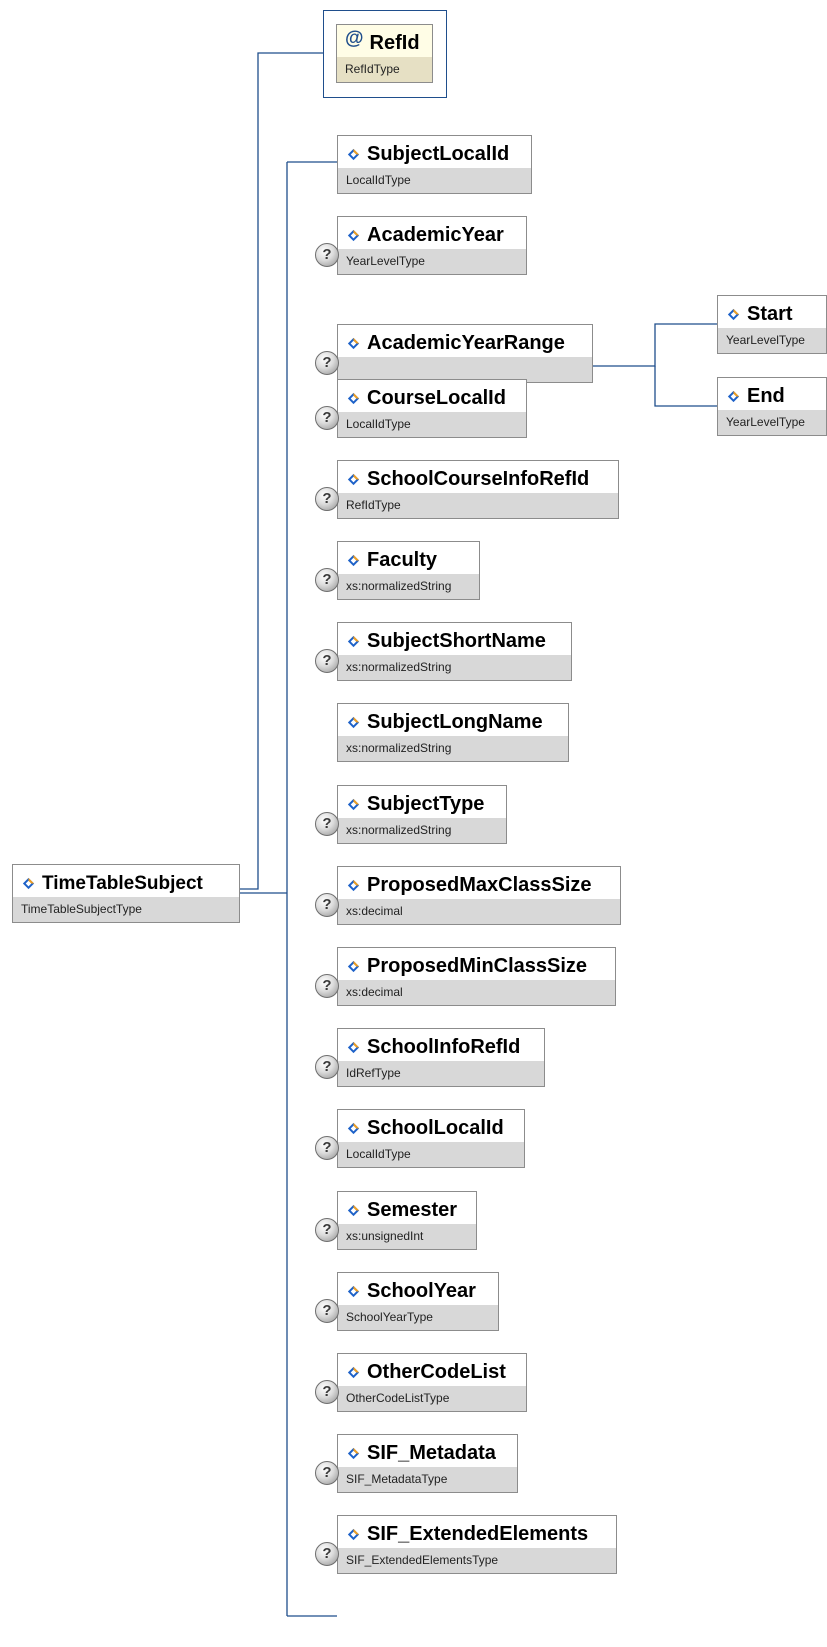  Describe the element at coordinates (477, 966) in the screenshot. I see `element-name: ProposedMinClassSize` at that location.